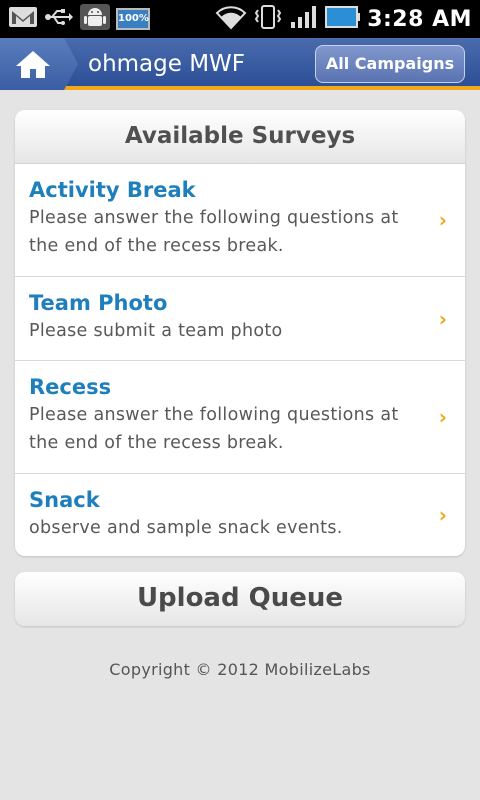 Image resolution: width=480 pixels, height=800 pixels. Describe the element at coordinates (70, 387) in the screenshot. I see `survey-title: Recess` at that location.